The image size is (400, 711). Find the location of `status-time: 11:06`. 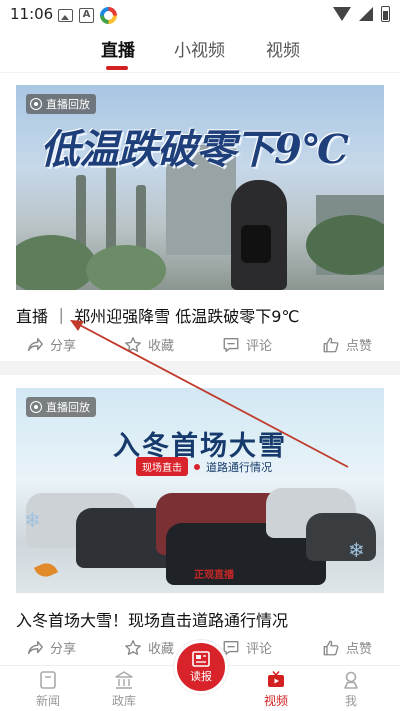

status-time: 11:06 is located at coordinates (32, 14).